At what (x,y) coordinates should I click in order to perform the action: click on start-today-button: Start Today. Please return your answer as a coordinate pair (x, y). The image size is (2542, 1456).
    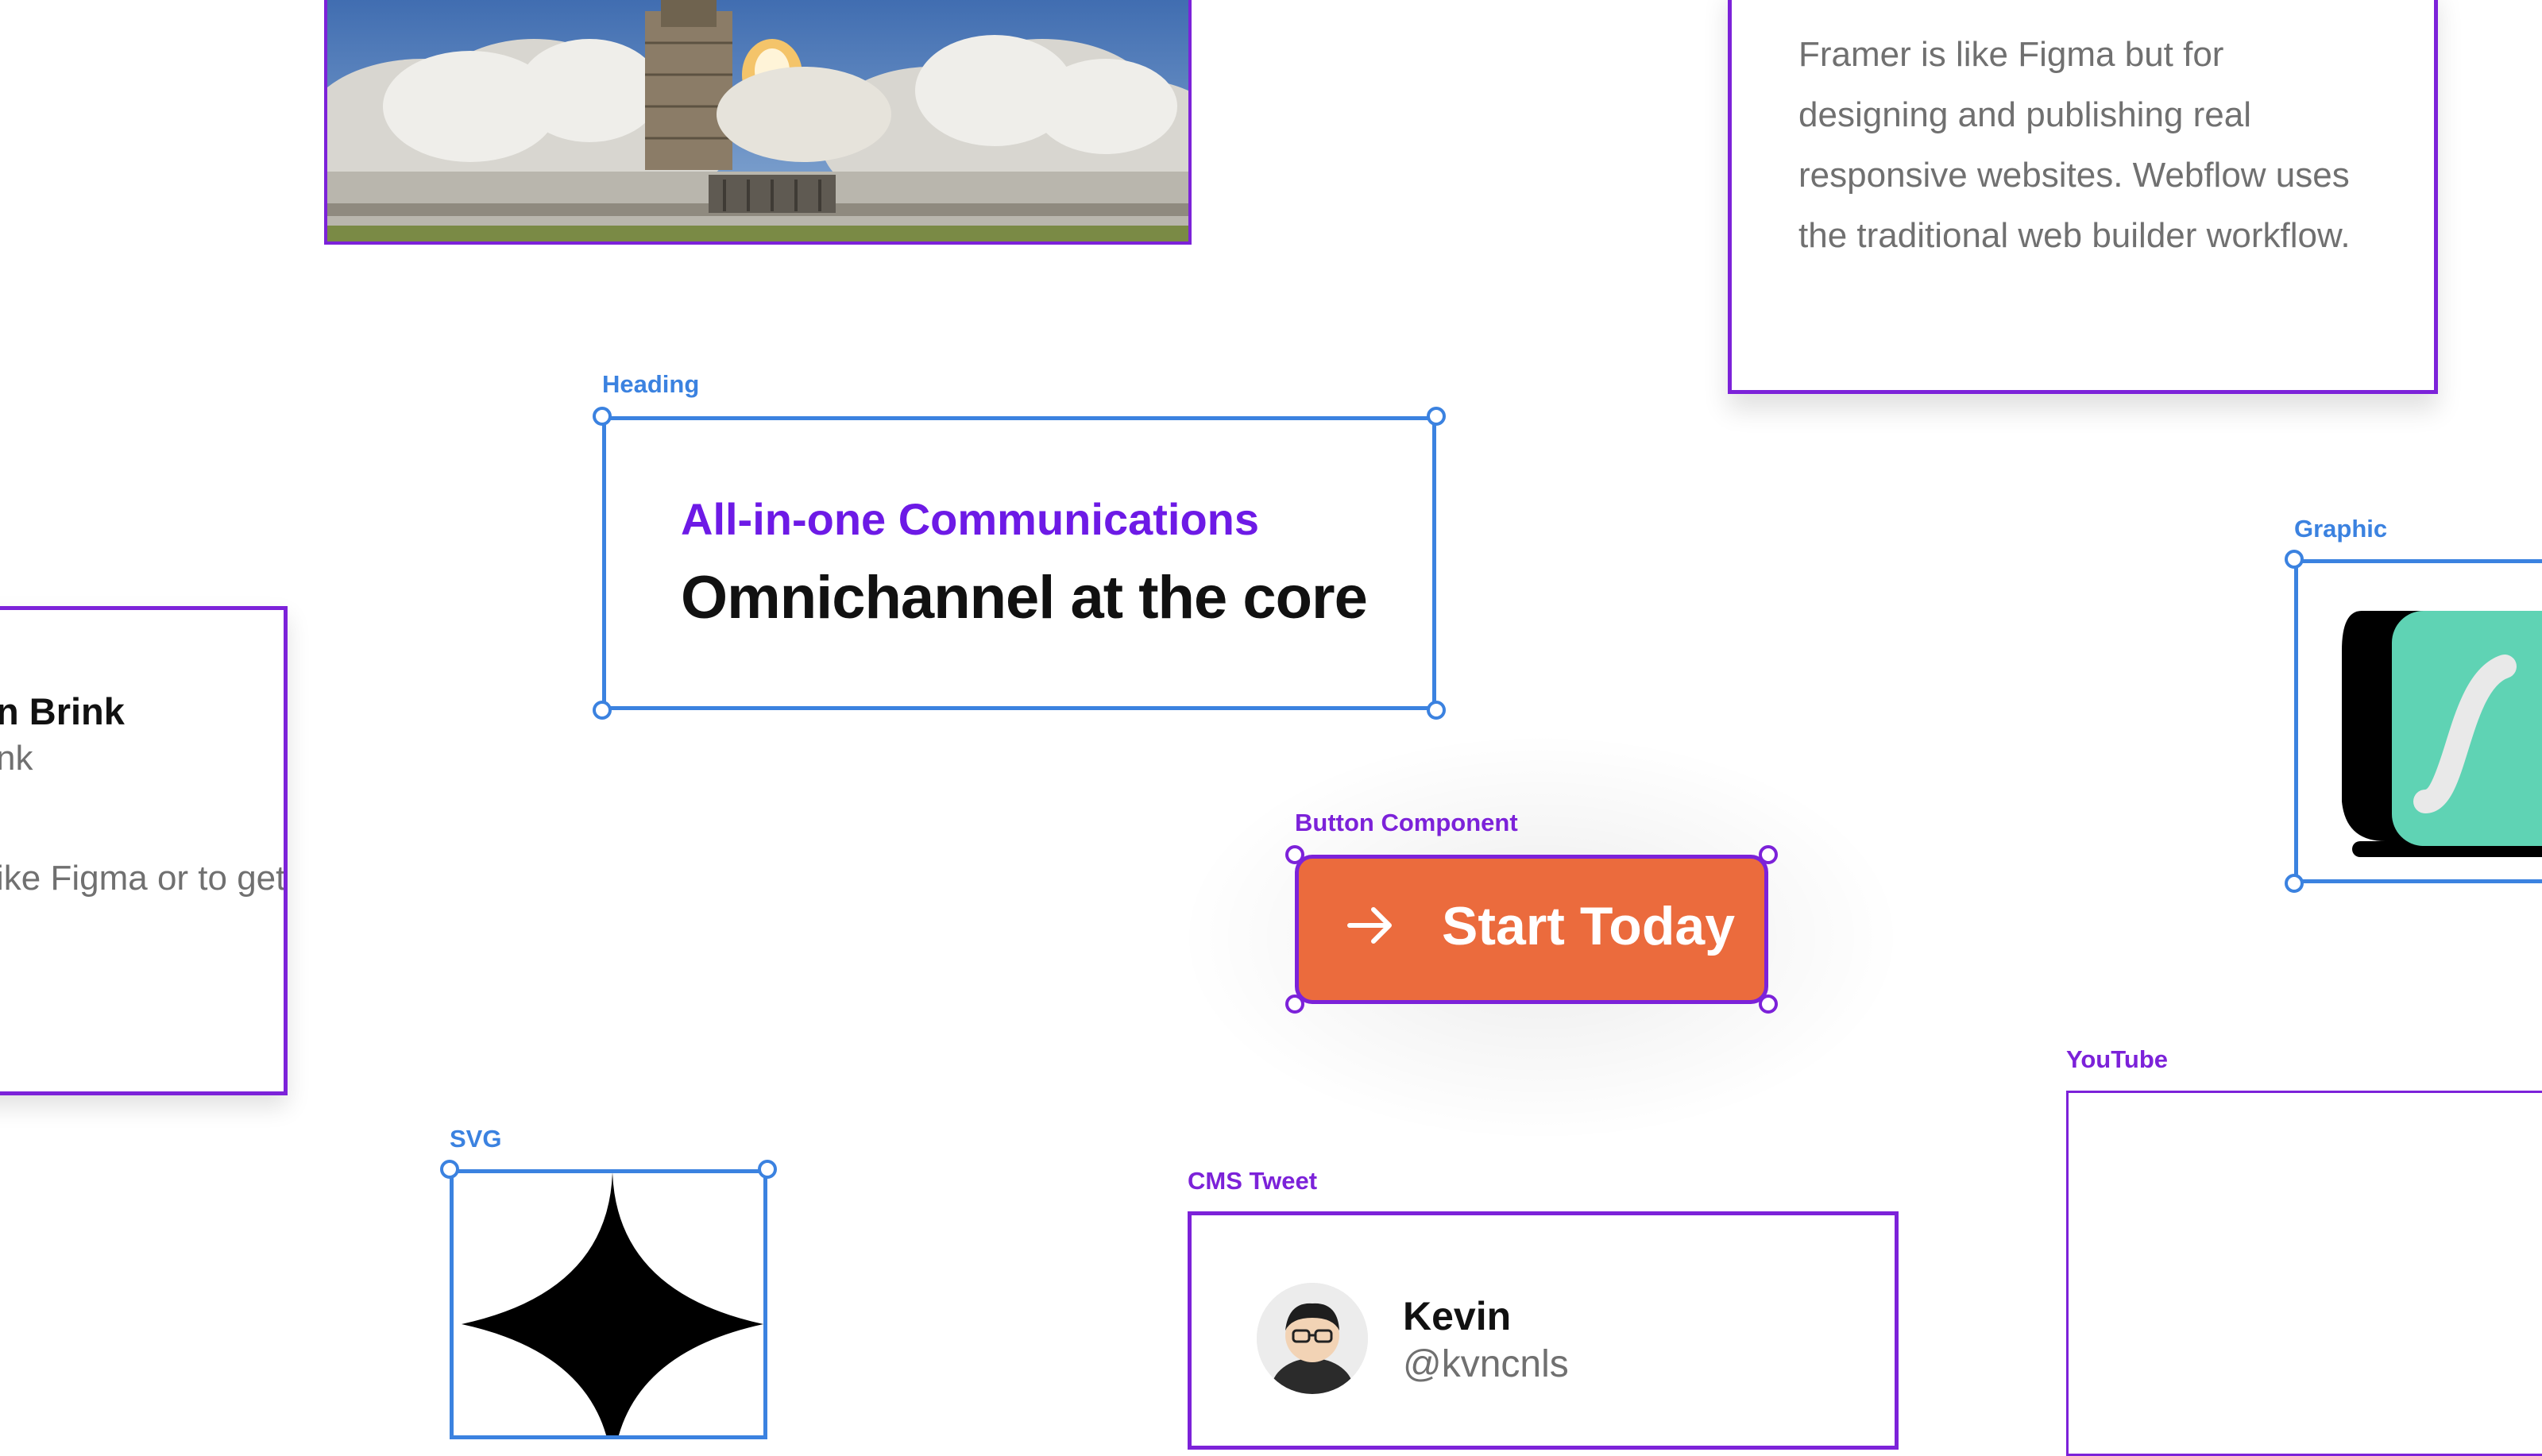
    Looking at the image, I should click on (1531, 929).